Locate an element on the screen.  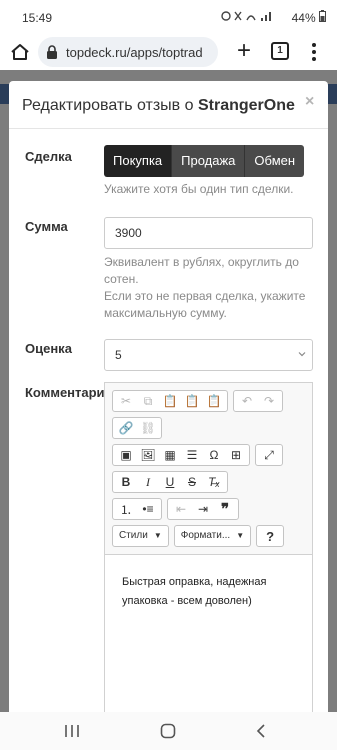
address-bar: topdeck.ru/apps/toptrad is located at coordinates (128, 52).